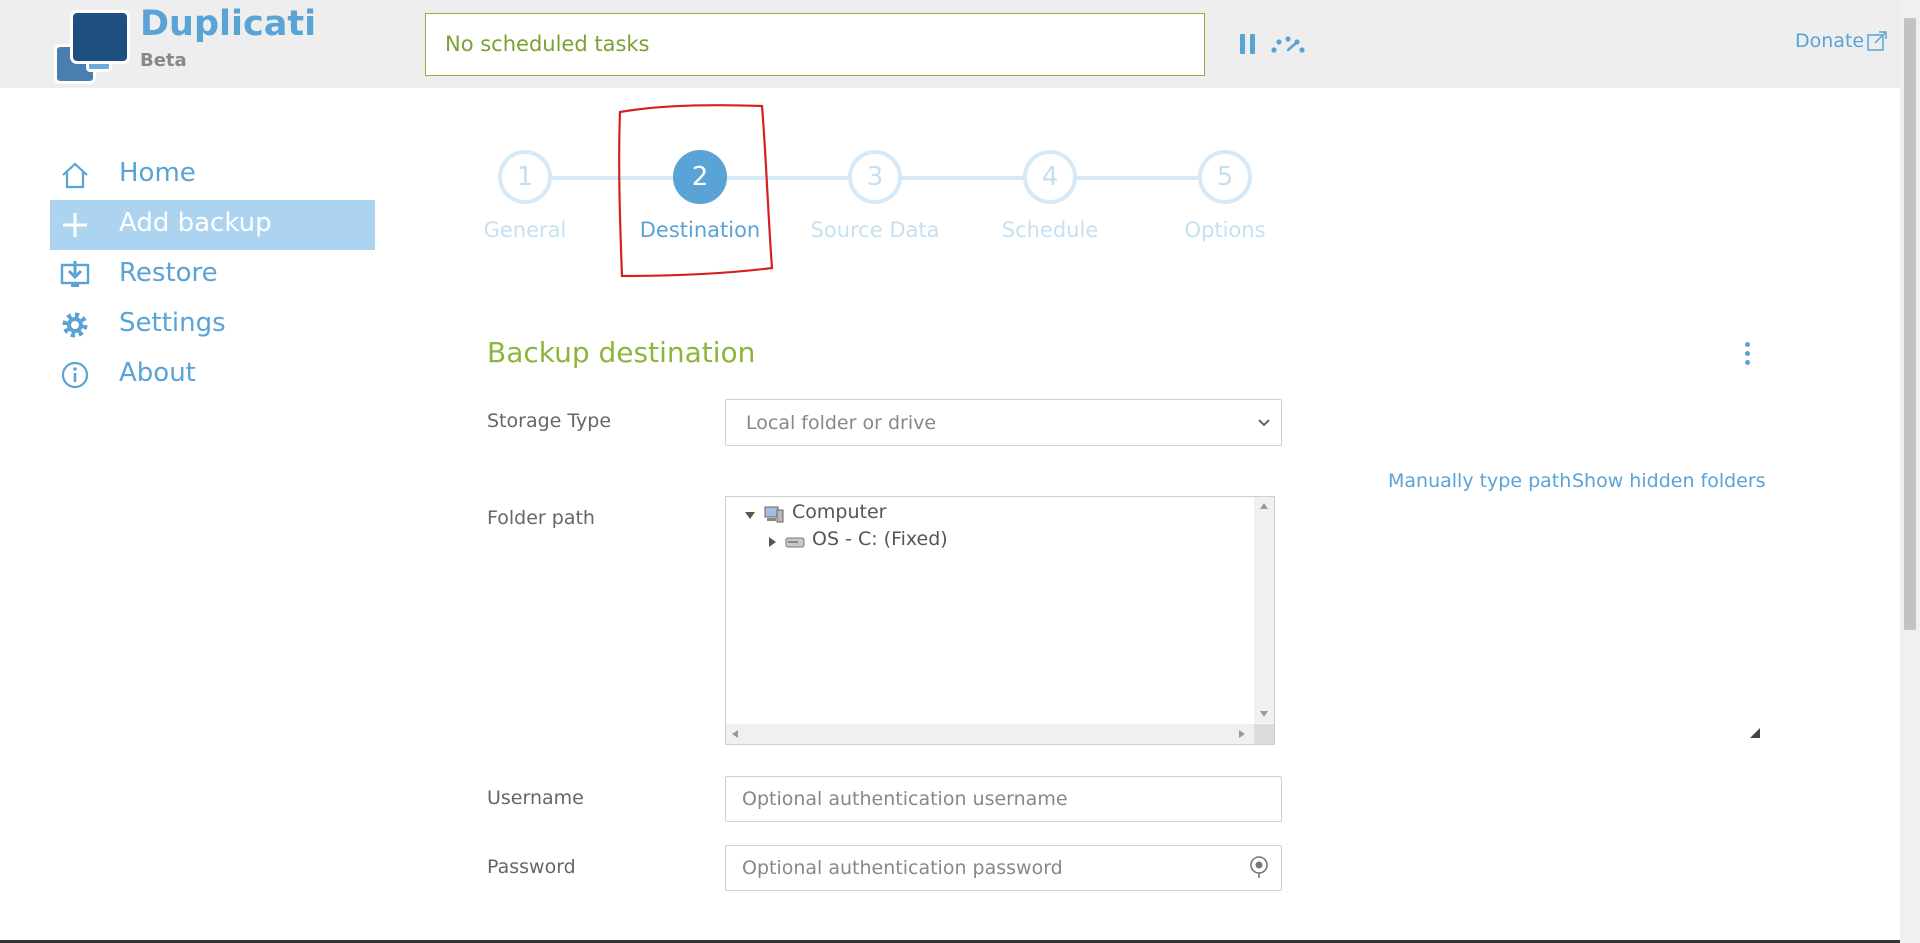 This screenshot has height=943, width=1920. Describe the element at coordinates (1003, 868) in the screenshot. I see `password-input` at that location.